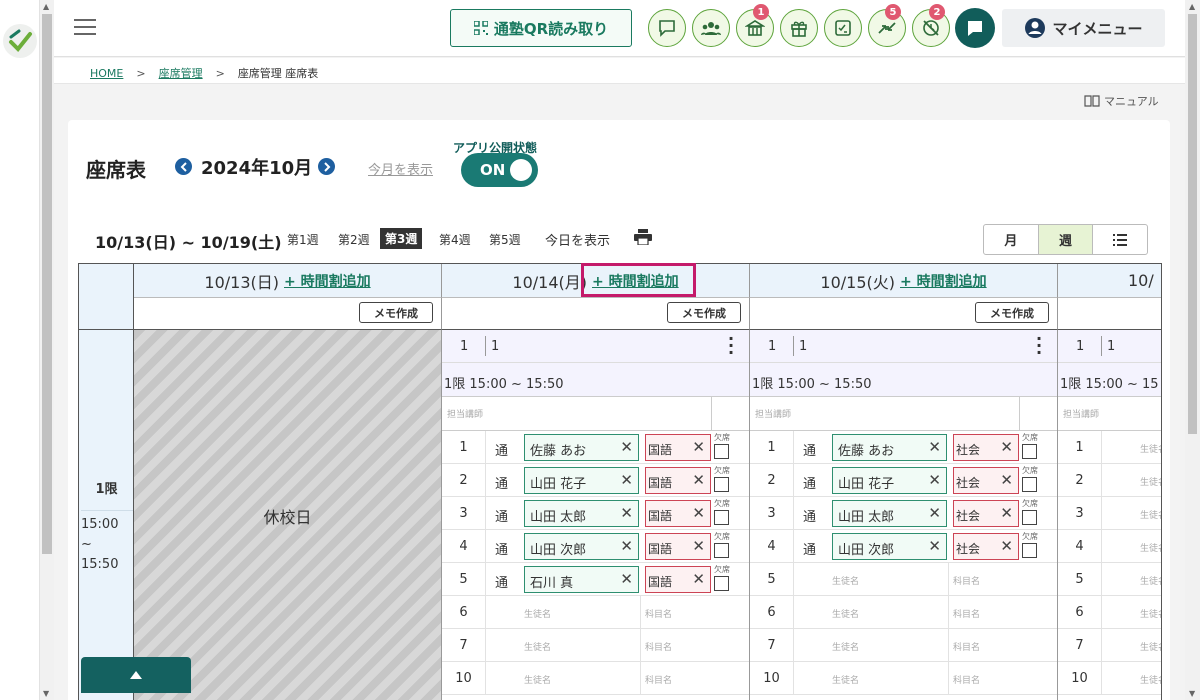 The height and width of the screenshot is (700, 1200). What do you see at coordinates (577, 239) in the screenshot?
I see `show-today-link: 今日を表示` at bounding box center [577, 239].